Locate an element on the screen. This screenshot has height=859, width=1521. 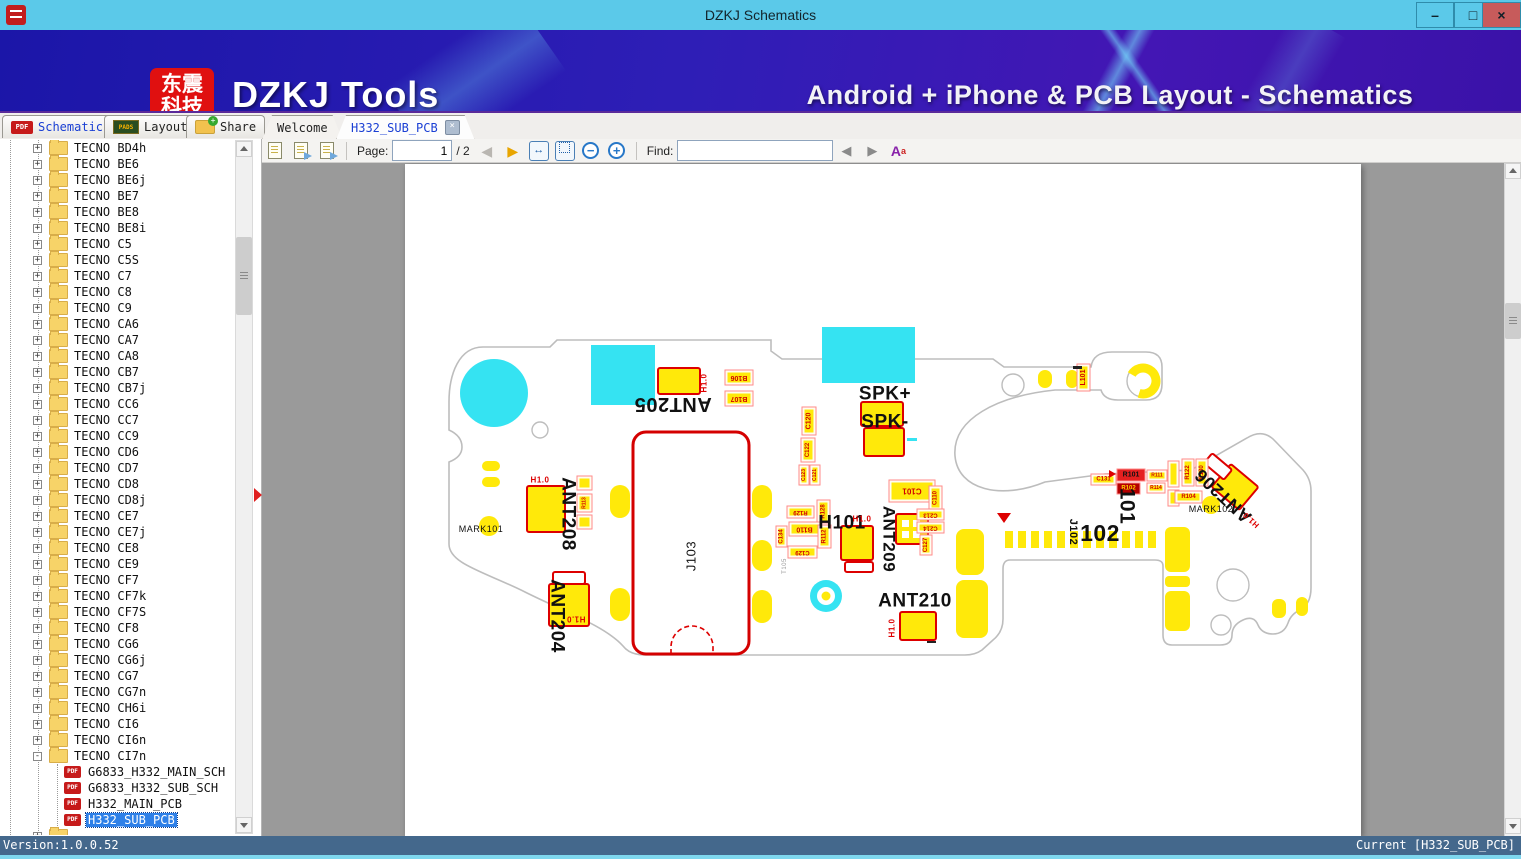
tree-folder: + TECNO CC9 is located at coordinates (117, 435).